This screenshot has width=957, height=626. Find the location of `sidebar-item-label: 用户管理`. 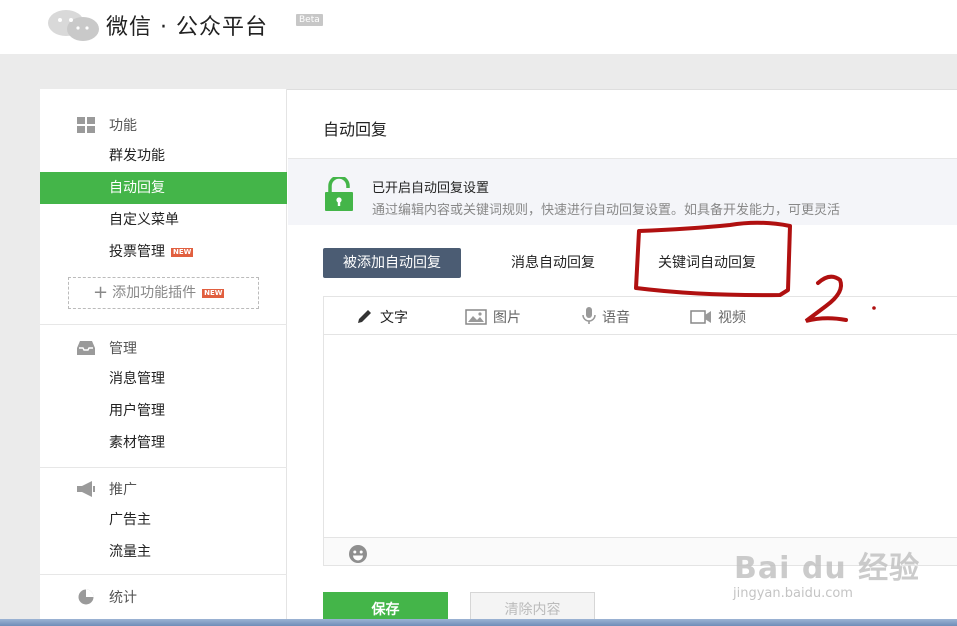

sidebar-item-label: 用户管理 is located at coordinates (137, 411).